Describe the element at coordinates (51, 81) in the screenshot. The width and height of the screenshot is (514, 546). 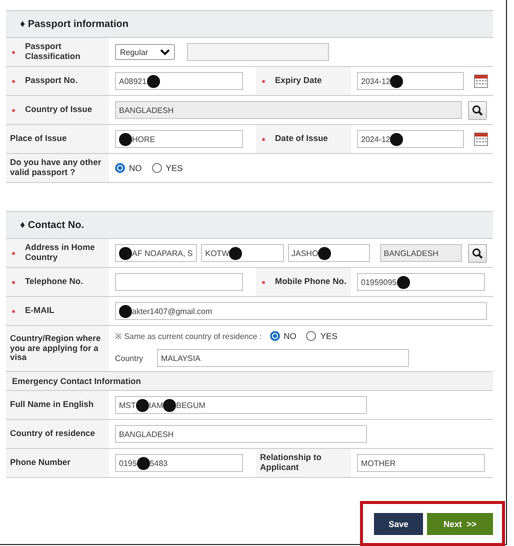
I see `field-label: Passport No.` at that location.